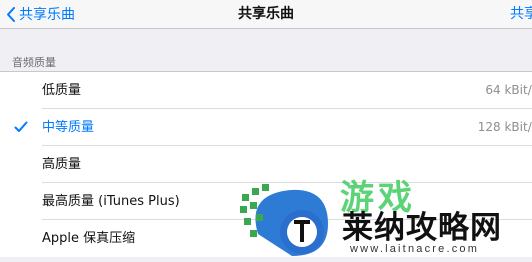  I want to click on back-button-label: 共享乐曲, so click(47, 15).